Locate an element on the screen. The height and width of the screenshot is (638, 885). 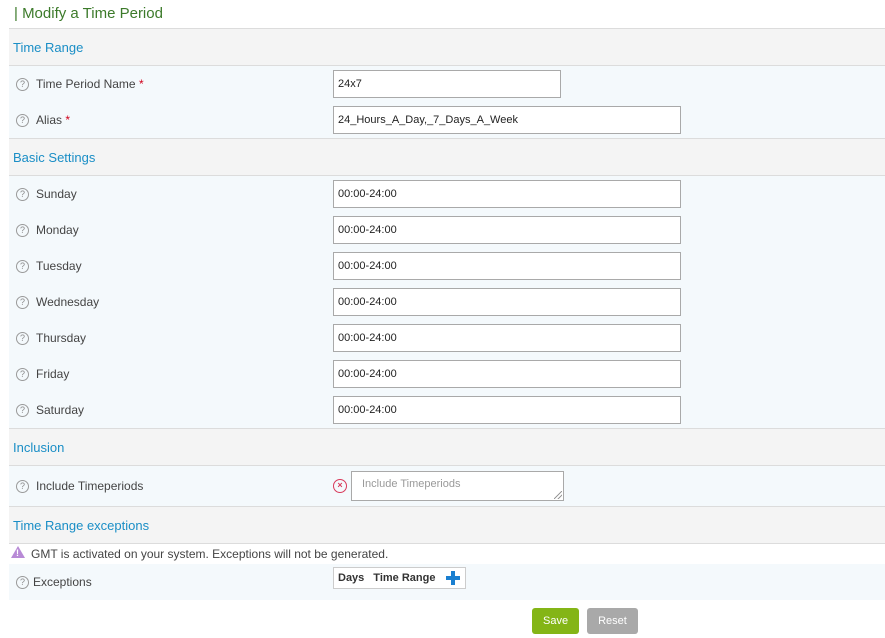
exceptions-label: Exceptions is located at coordinates (62, 582).